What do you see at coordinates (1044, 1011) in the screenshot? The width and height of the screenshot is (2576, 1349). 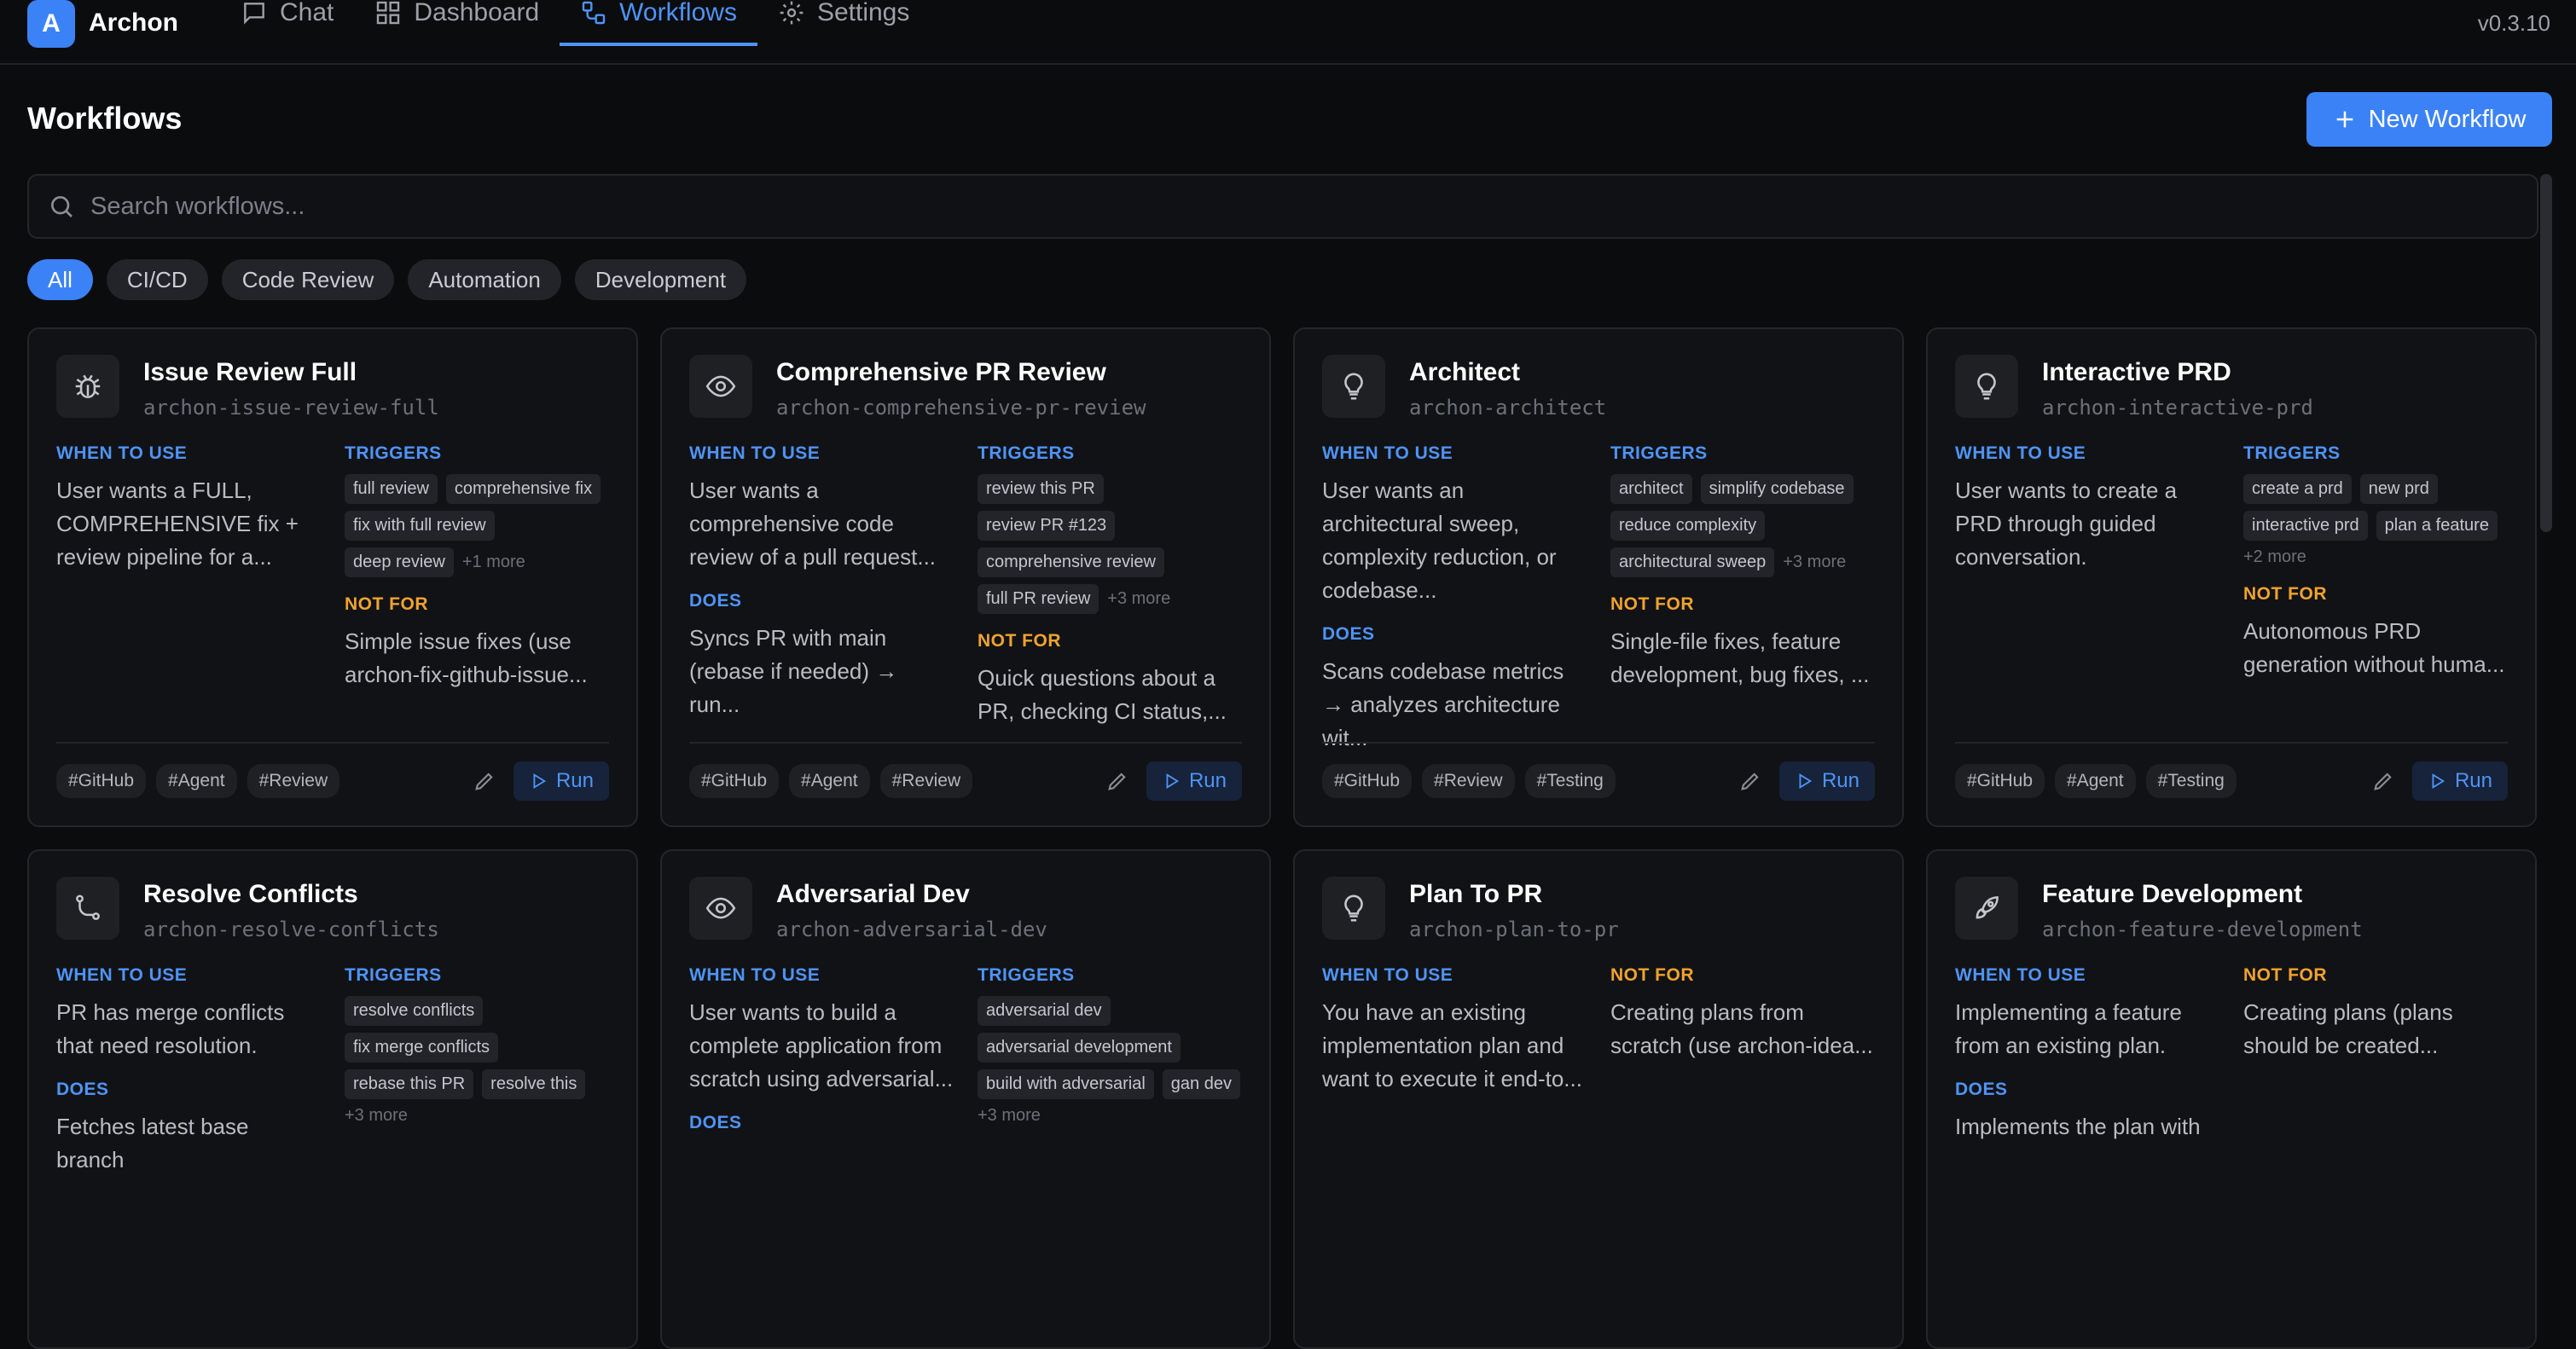 I see `trigger-tag: adversarial dev` at bounding box center [1044, 1011].